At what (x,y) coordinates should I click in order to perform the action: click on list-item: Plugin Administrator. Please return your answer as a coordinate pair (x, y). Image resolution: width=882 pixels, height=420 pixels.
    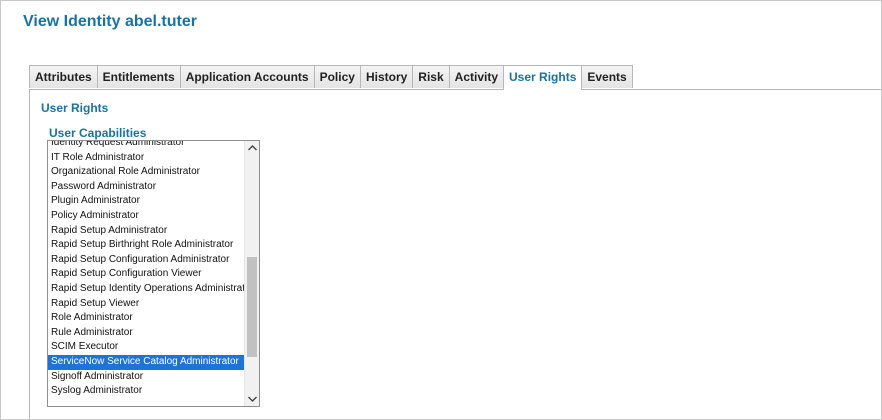
    Looking at the image, I should click on (147, 201).